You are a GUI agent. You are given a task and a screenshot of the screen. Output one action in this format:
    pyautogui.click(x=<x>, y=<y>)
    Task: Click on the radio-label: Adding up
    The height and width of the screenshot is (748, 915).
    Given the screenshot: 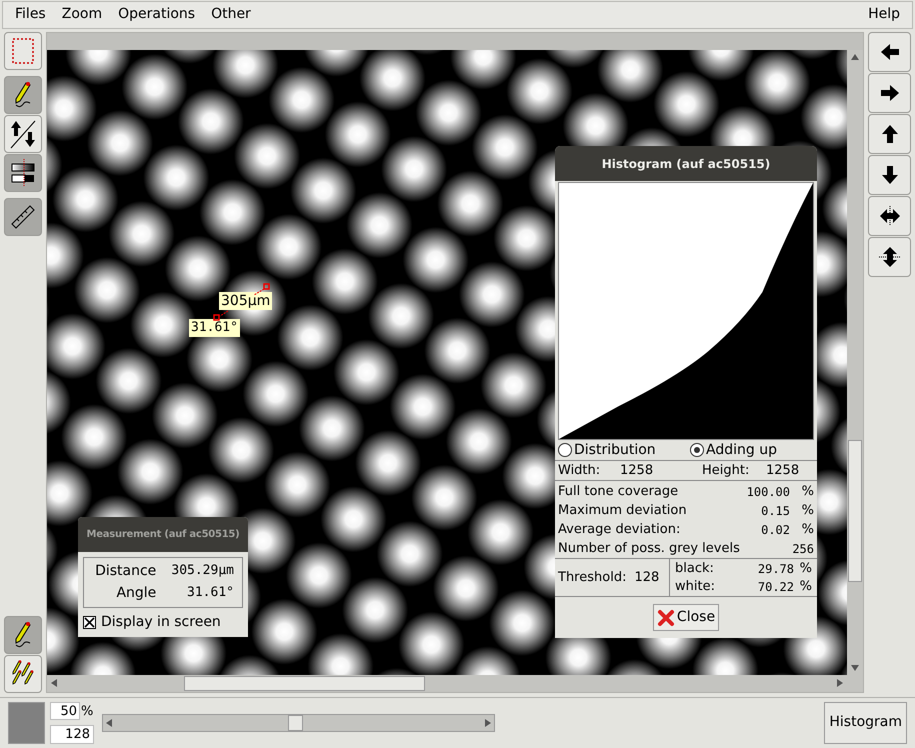 What is the action you would take?
    pyautogui.click(x=741, y=450)
    